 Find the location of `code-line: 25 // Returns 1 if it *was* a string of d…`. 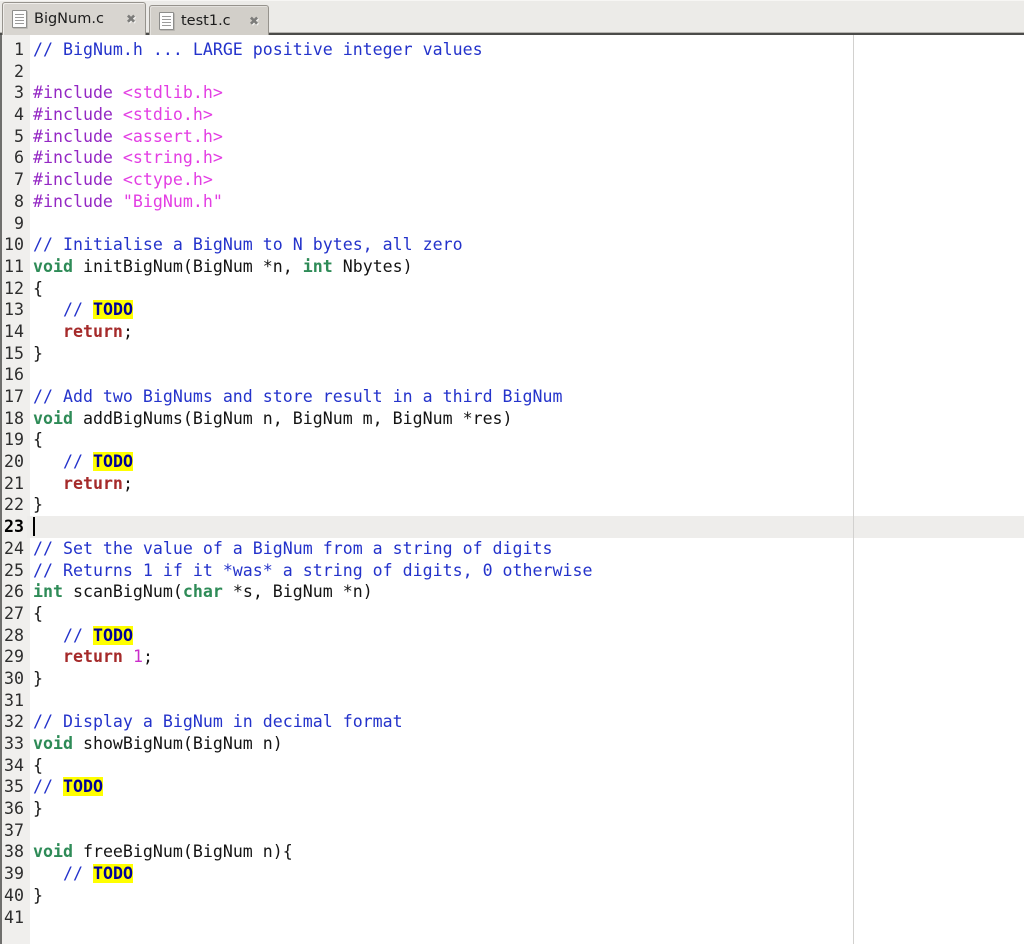

code-line: 25 // Returns 1 if it *was* a string of d… is located at coordinates (513, 571).